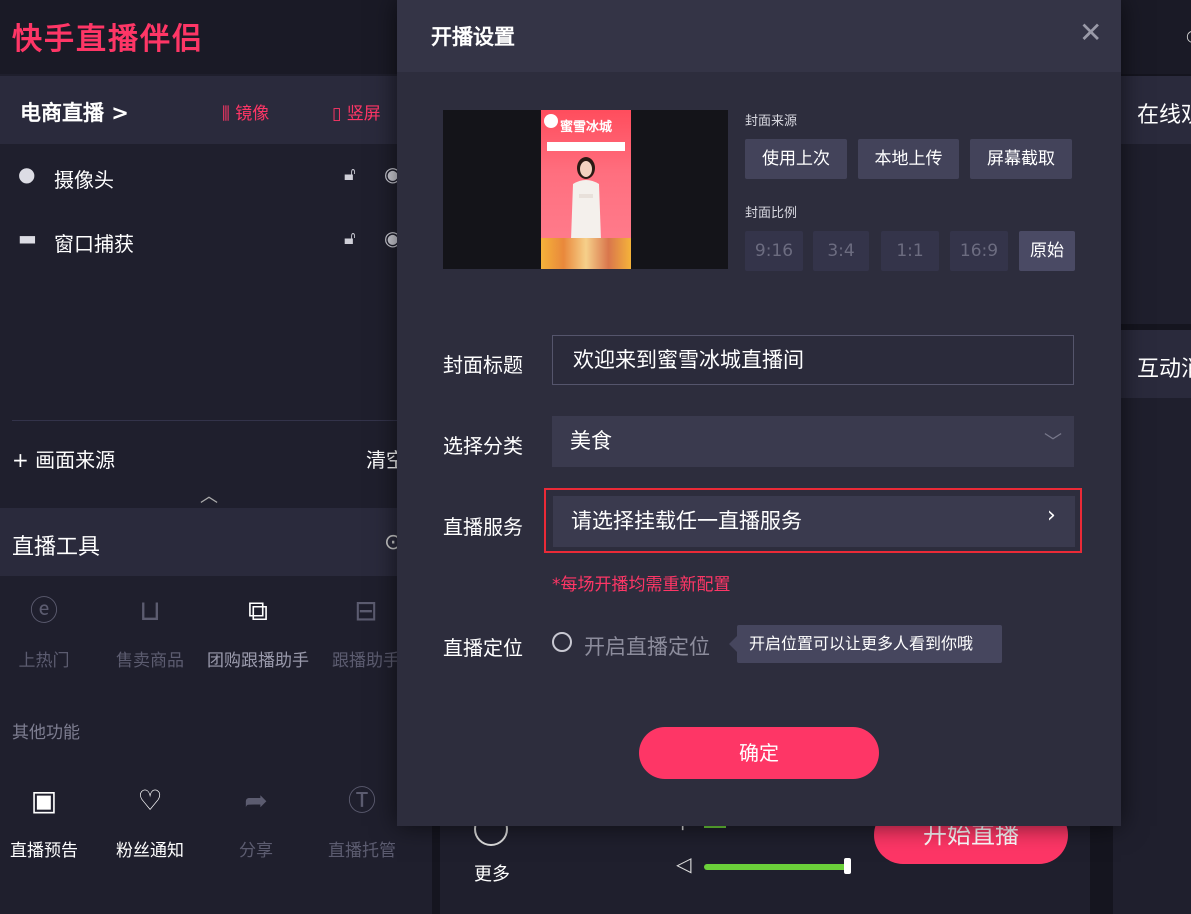  I want to click on ratio-3-4: 3:4, so click(841, 251).